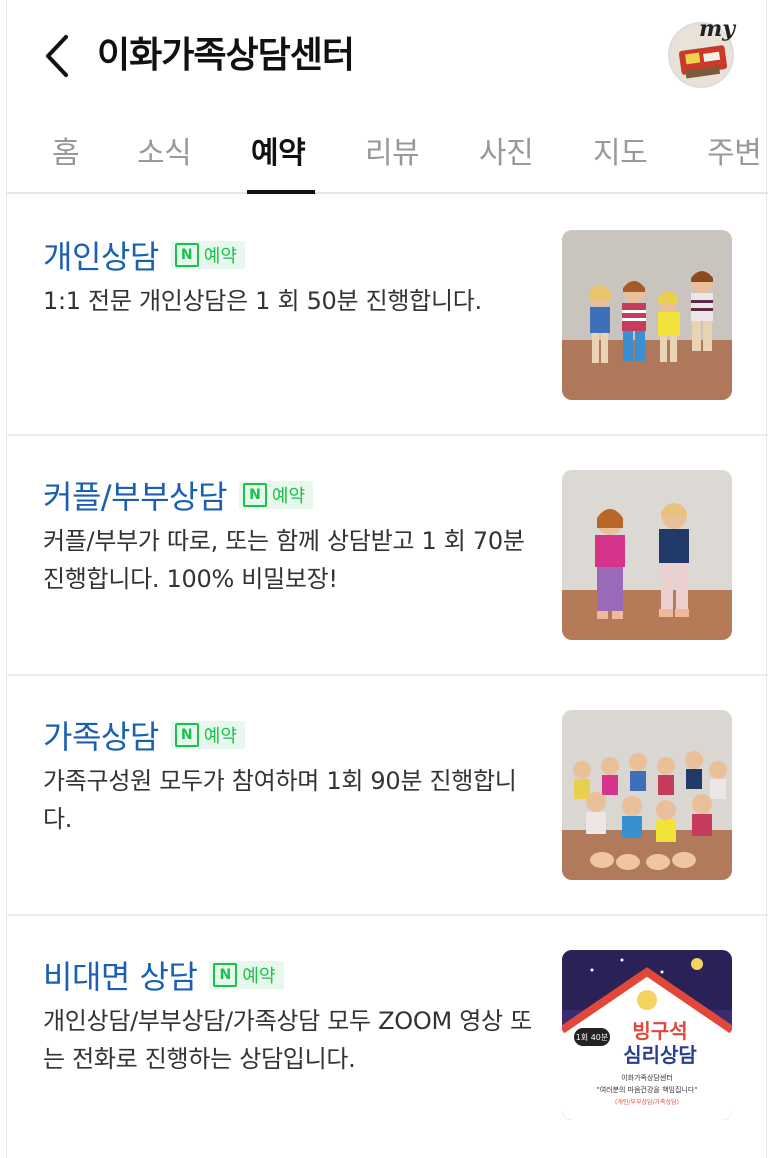  Describe the element at coordinates (101, 737) in the screenshot. I see `item-title: 가족상담` at that location.